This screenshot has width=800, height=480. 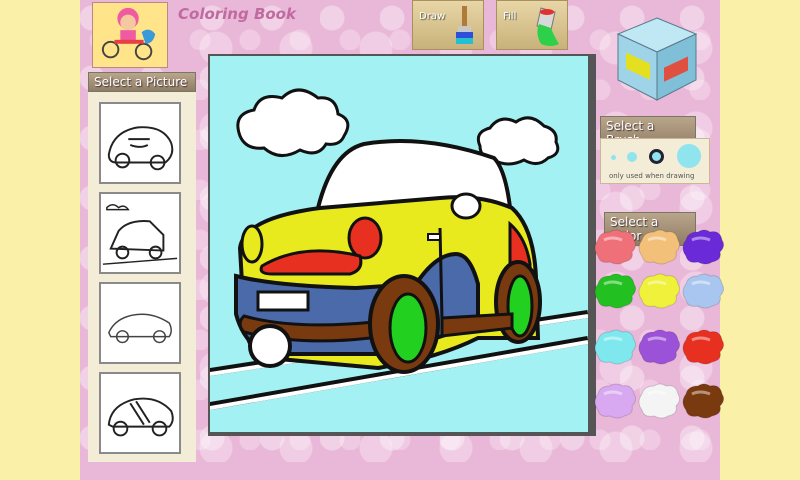 What do you see at coordinates (130, 35) in the screenshot?
I see `app-logo` at bounding box center [130, 35].